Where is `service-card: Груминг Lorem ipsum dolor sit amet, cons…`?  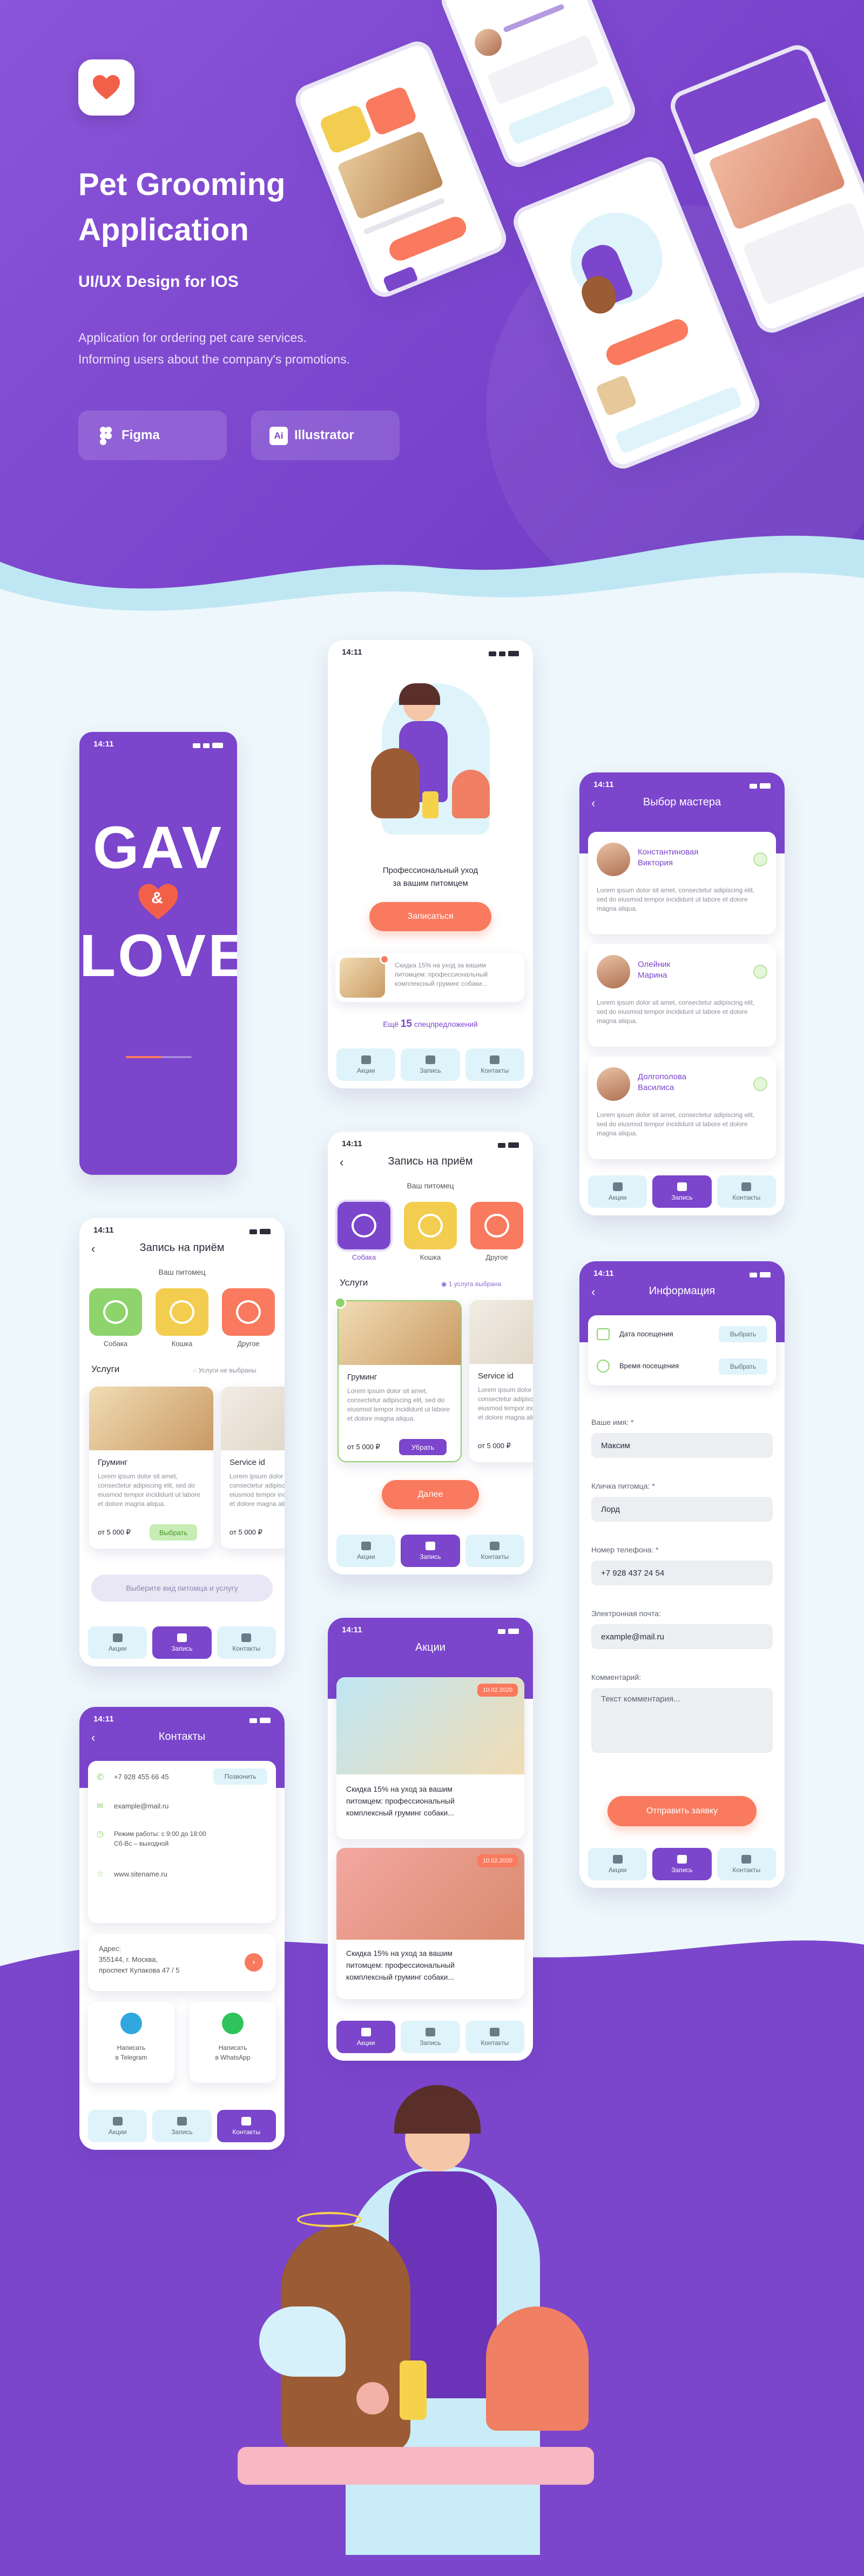 service-card: Груминг Lorem ipsum dolor sit amet, cons… is located at coordinates (151, 1468).